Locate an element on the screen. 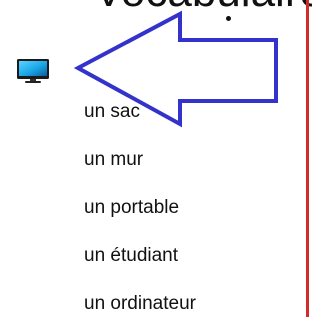  bullet-dot is located at coordinates (228, 18).